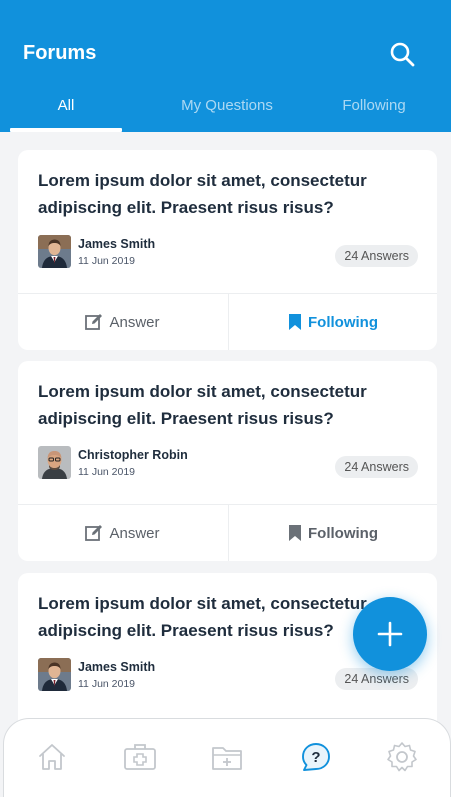 Image resolution: width=451 pixels, height=797 pixels. I want to click on tab-following: Following, so click(374, 111).